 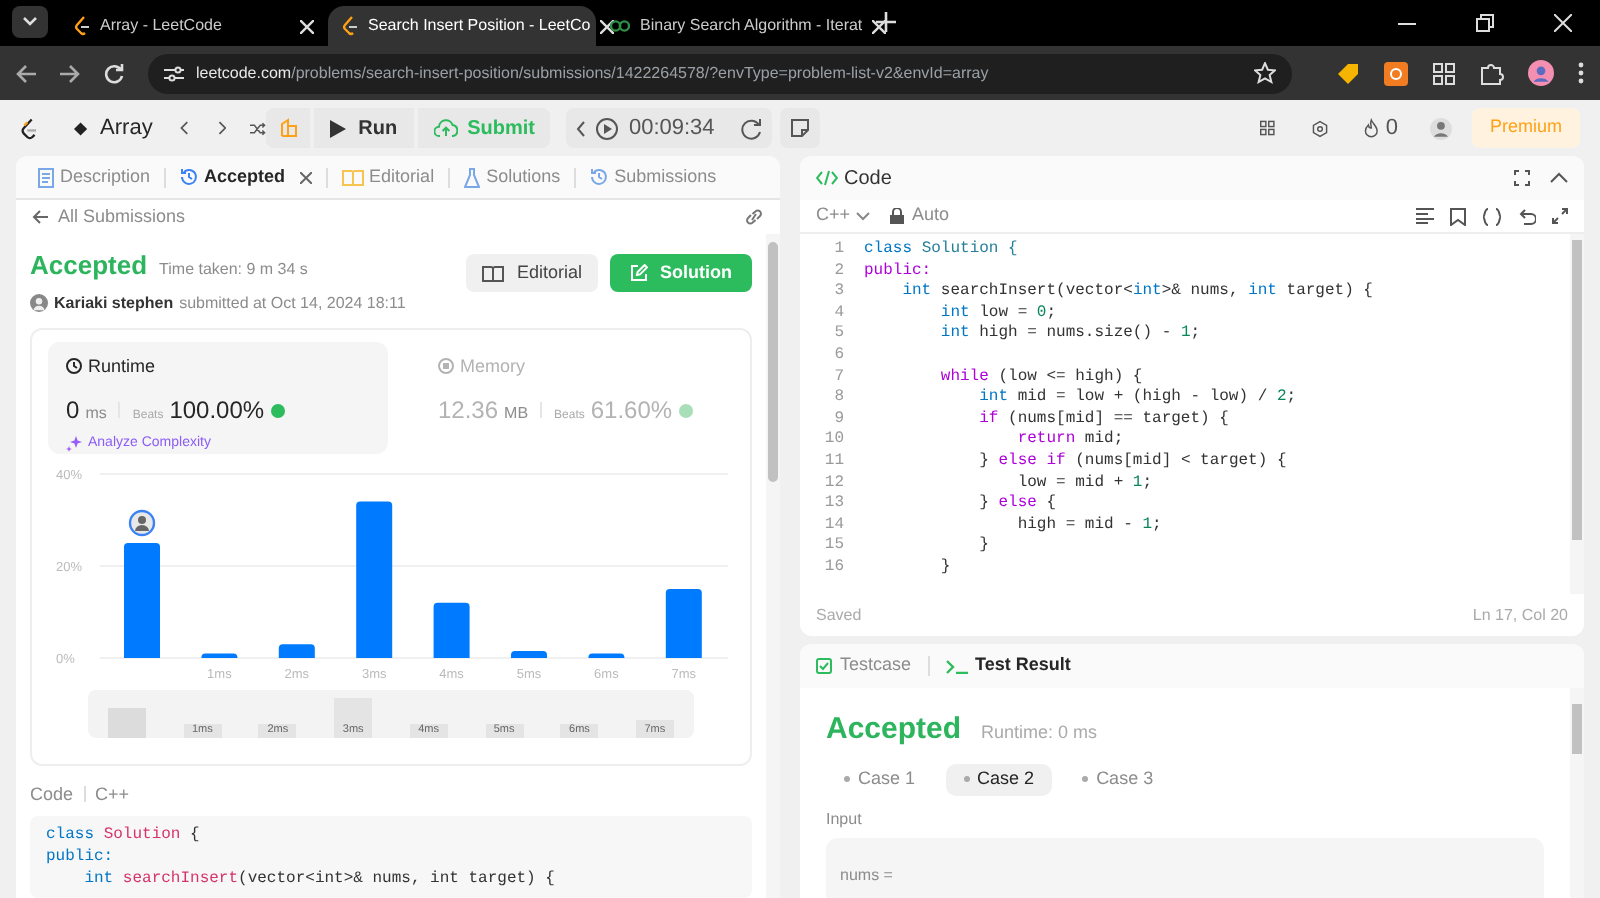 What do you see at coordinates (1265, 73) in the screenshot?
I see `star-icon` at bounding box center [1265, 73].